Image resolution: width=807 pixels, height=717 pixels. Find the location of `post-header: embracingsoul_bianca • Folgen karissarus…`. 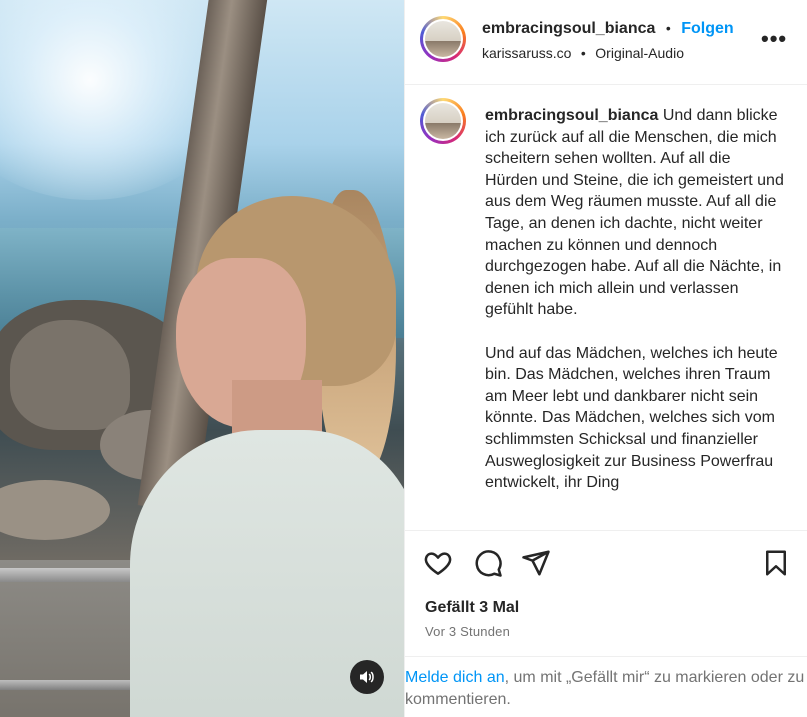

post-header: embracingsoul_bianca • Folgen karissarus… is located at coordinates (606, 42).